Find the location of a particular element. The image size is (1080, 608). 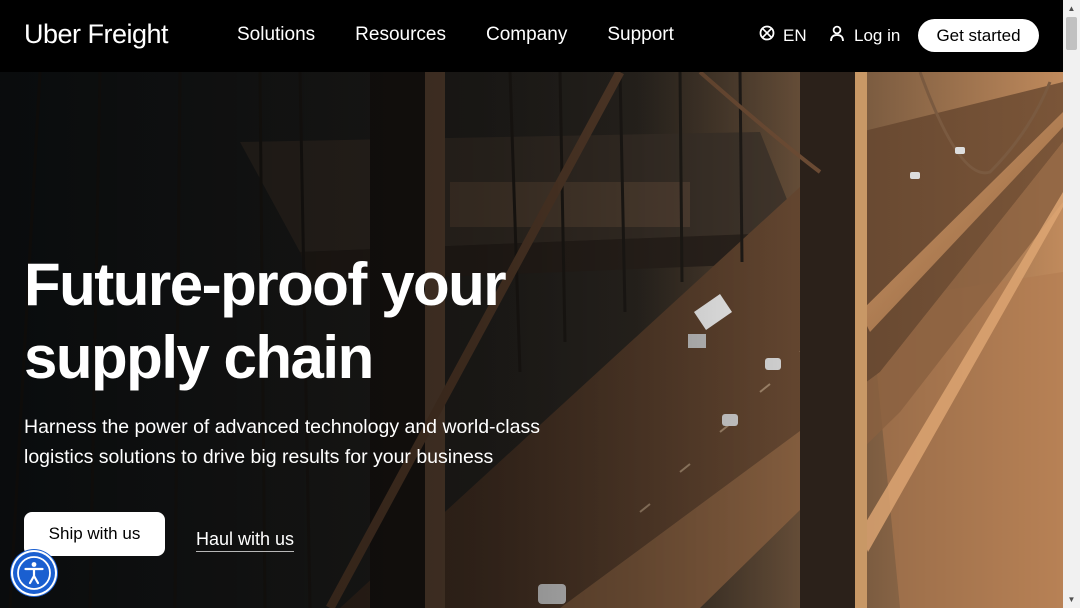

page-scrollbar: ▲ ▼ is located at coordinates (1071, 304).